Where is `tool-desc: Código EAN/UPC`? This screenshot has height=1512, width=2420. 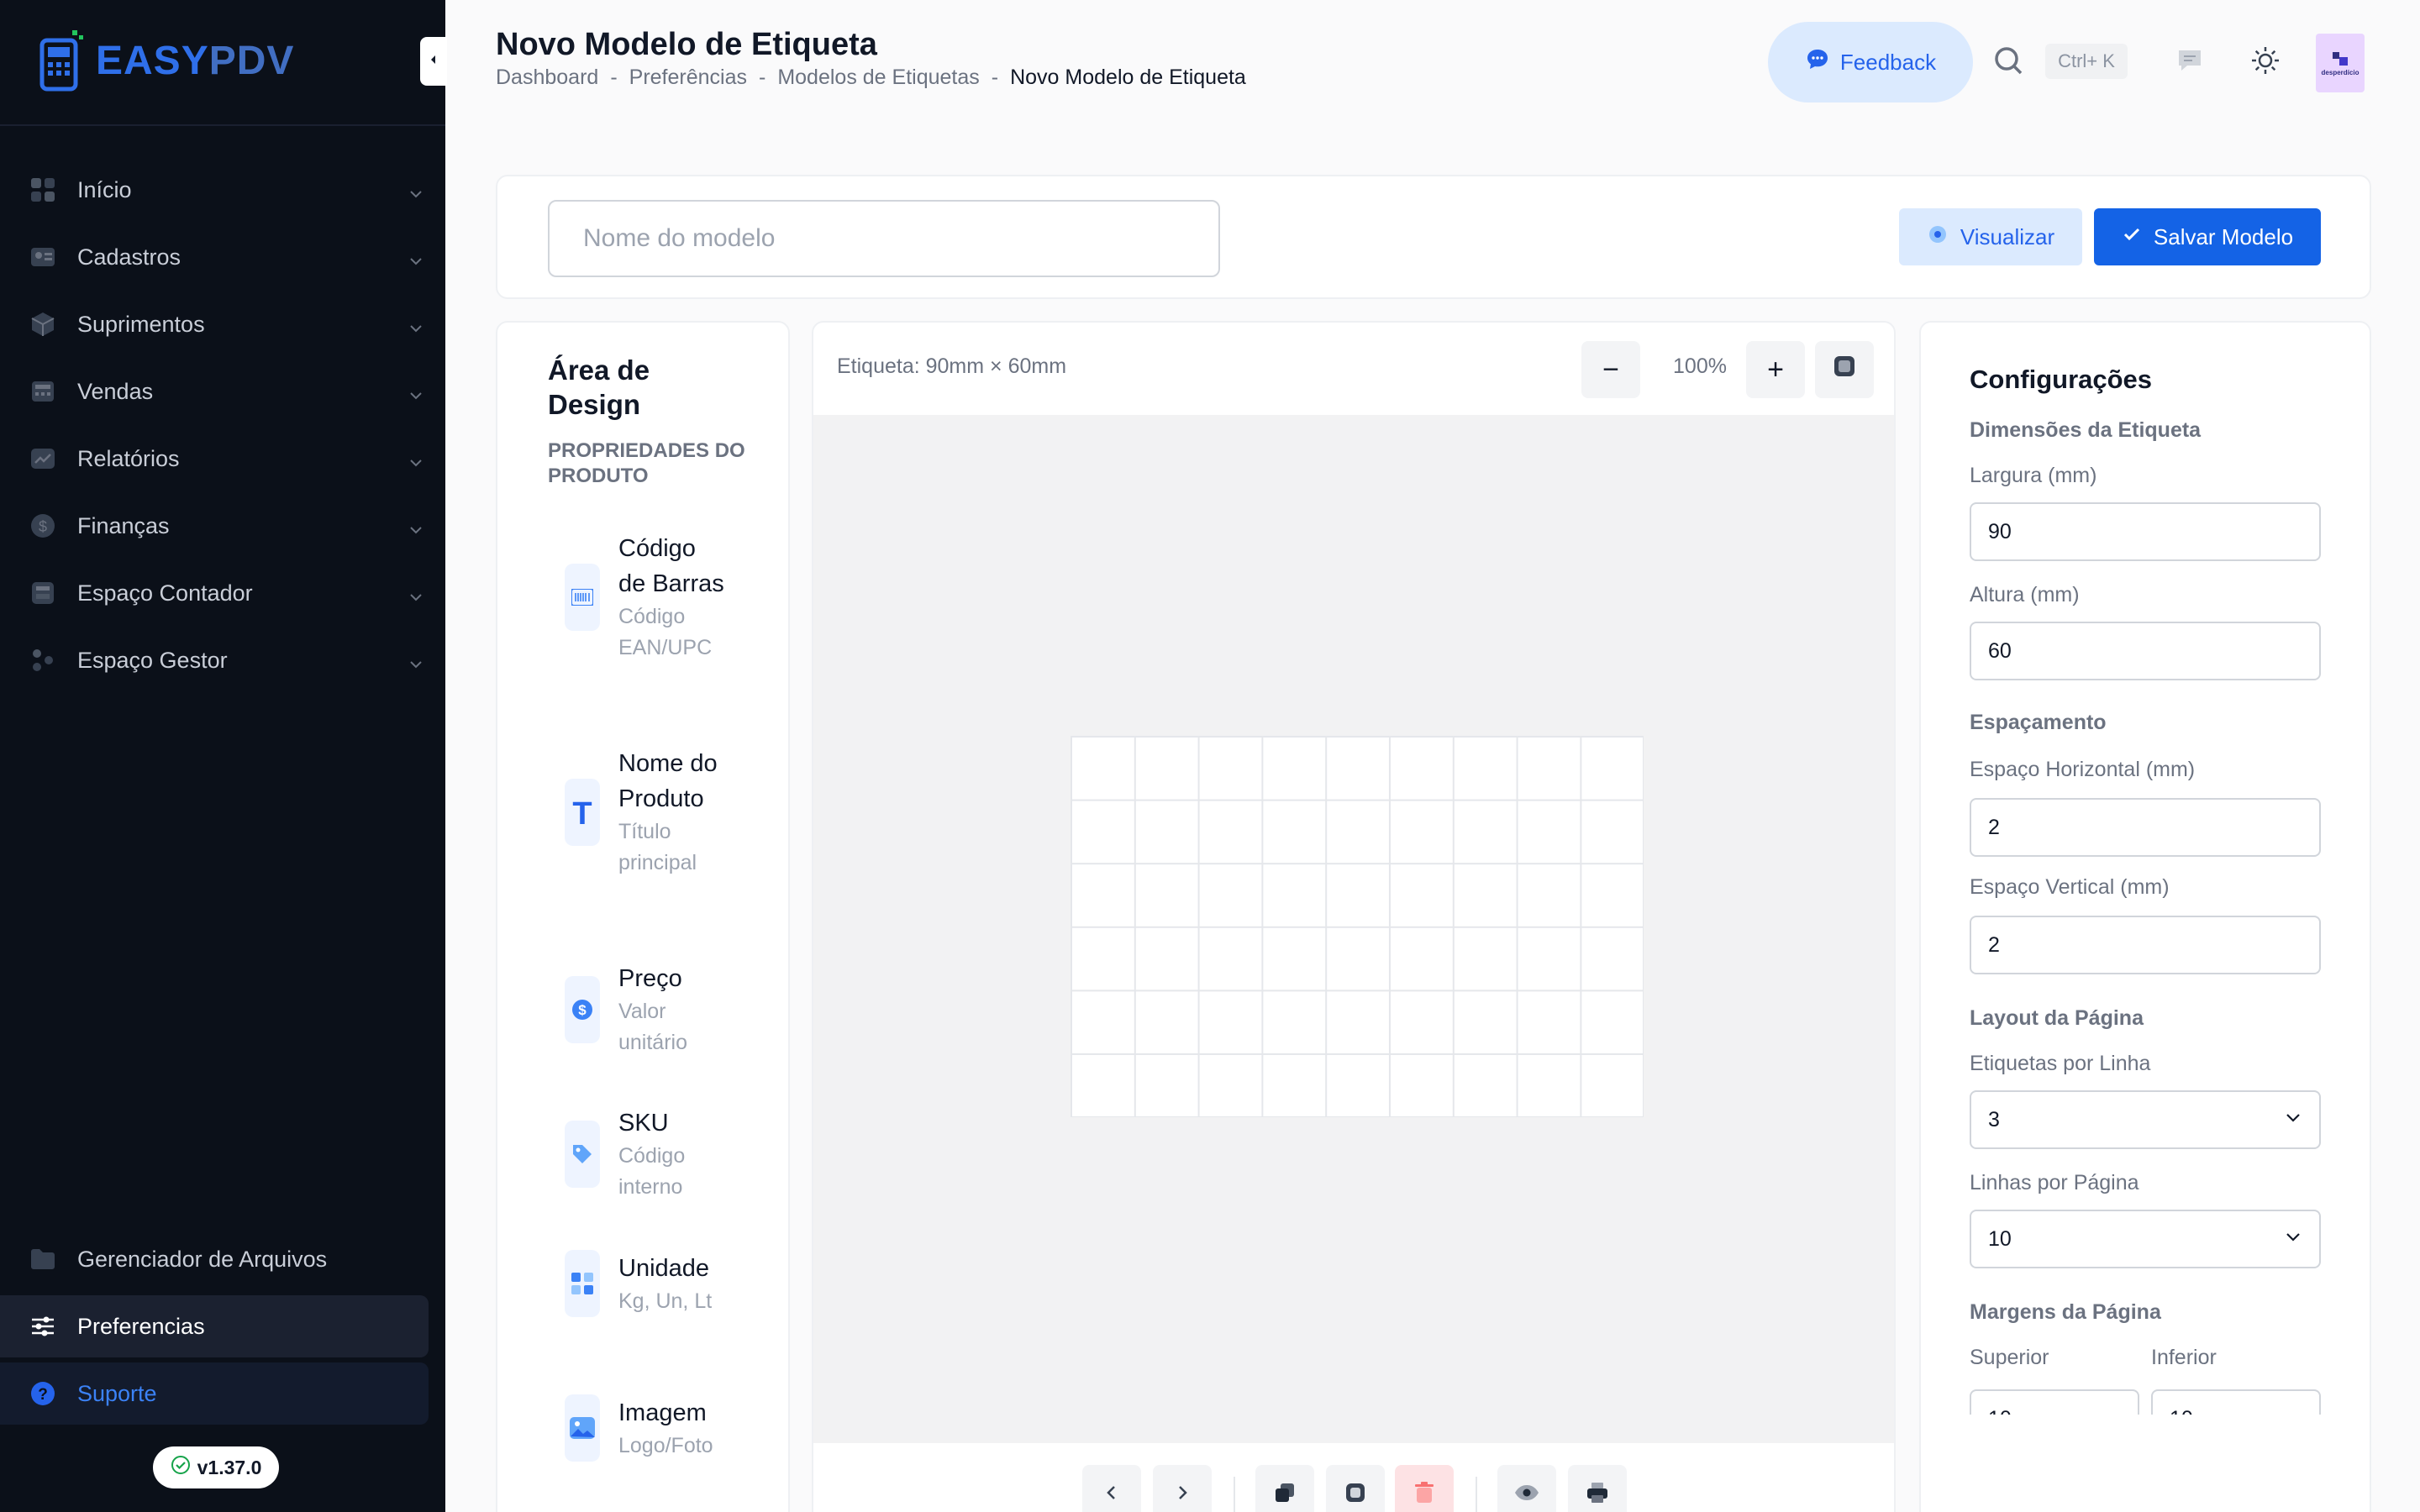 tool-desc: Código EAN/UPC is located at coordinates (665, 632).